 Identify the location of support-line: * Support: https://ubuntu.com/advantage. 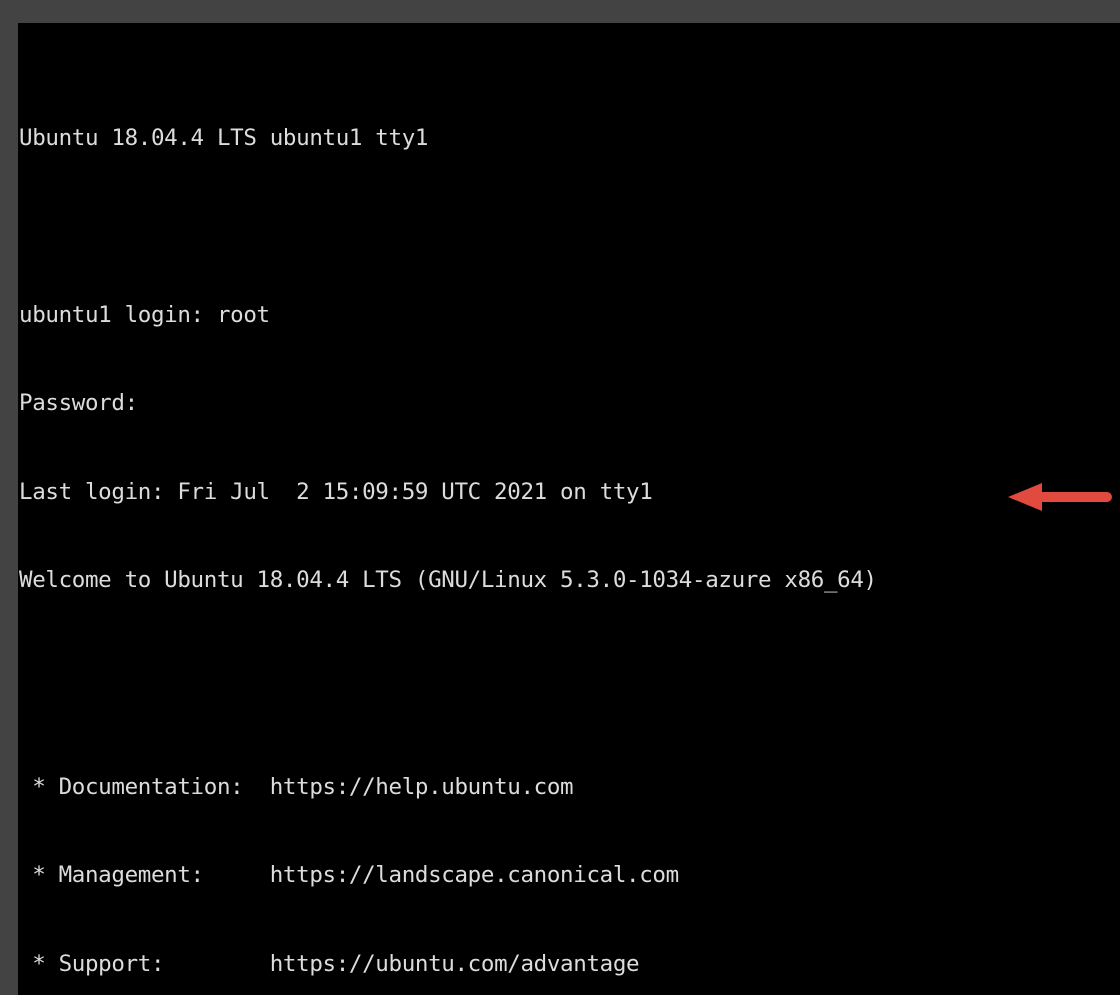
(569, 965).